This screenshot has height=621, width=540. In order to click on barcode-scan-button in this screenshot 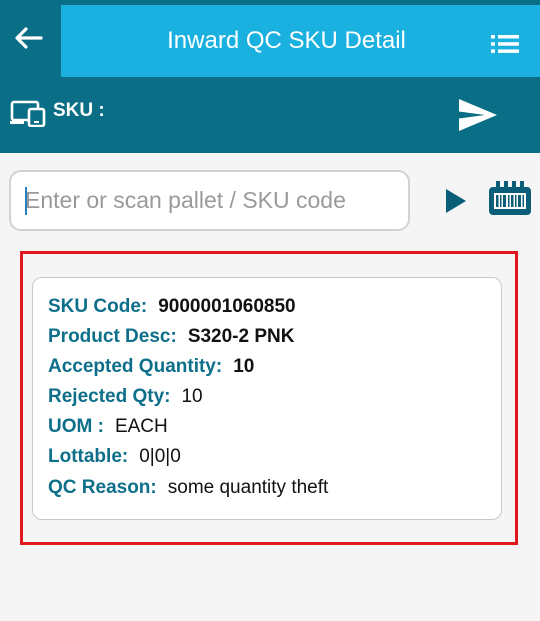, I will do `click(510, 199)`.